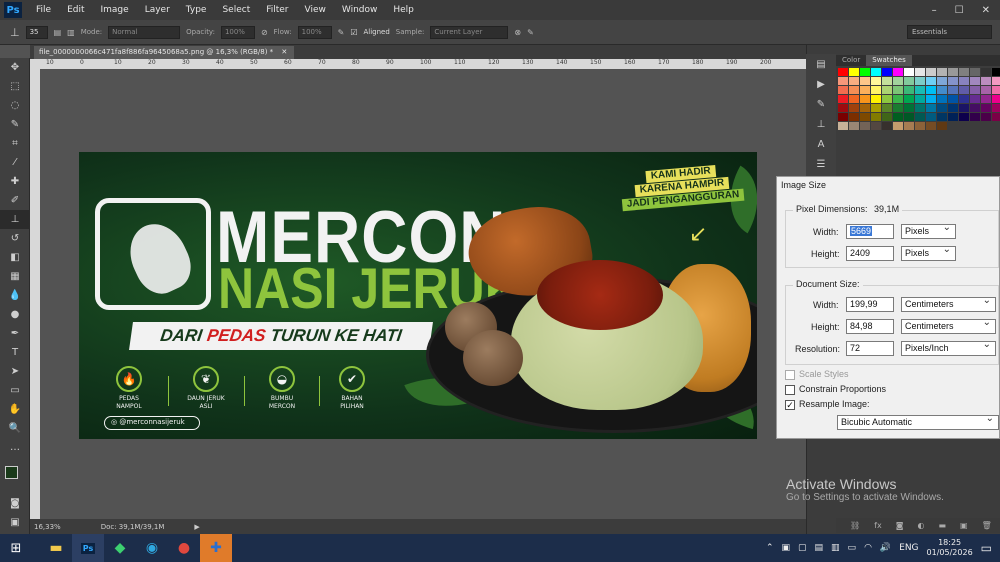  What do you see at coordinates (15, 200) in the screenshot?
I see `brush-tool-icon: ✐` at bounding box center [15, 200].